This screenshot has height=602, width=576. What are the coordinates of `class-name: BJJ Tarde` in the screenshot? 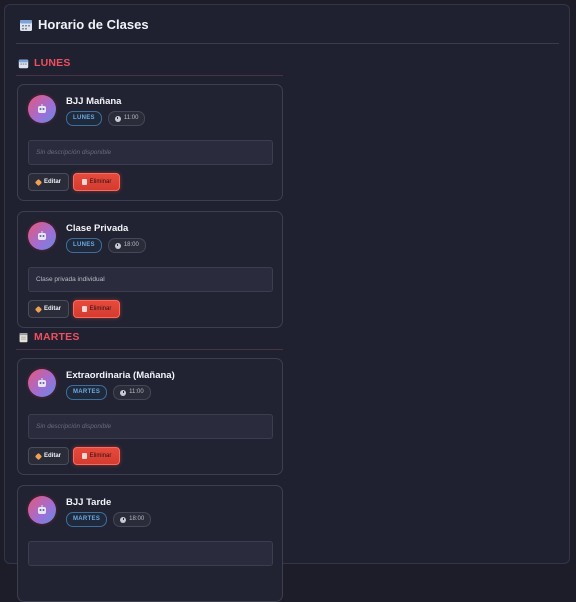 It's located at (89, 502).